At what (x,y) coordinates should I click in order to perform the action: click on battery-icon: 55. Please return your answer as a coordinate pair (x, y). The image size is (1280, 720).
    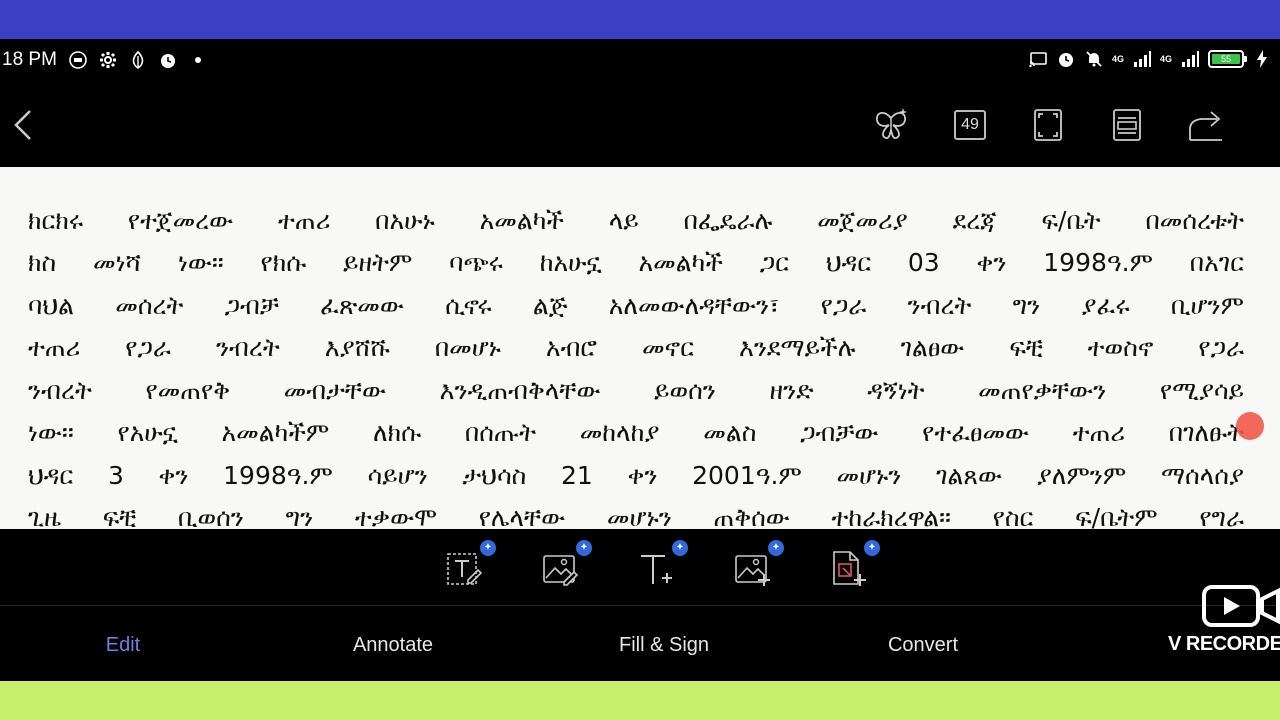
    Looking at the image, I should click on (1228, 59).